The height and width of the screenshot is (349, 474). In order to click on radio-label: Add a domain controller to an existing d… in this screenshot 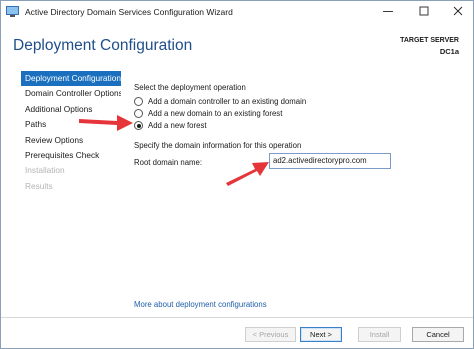, I will do `click(227, 101)`.